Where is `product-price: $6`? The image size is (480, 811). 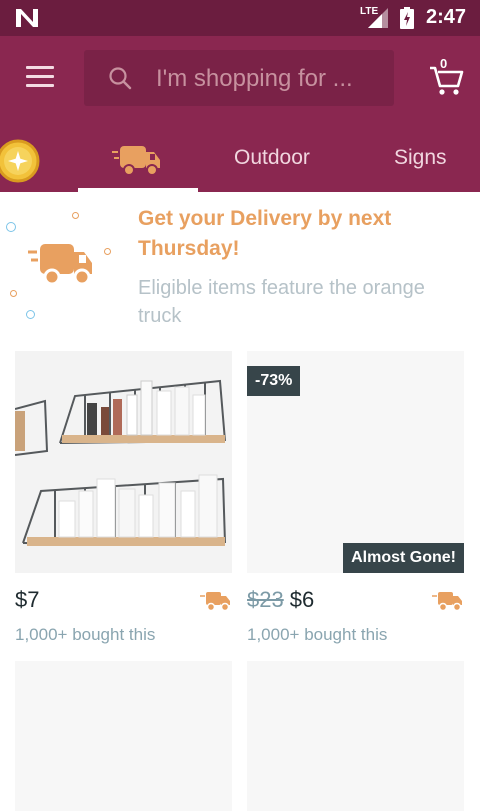
product-price: $6 is located at coordinates (302, 599).